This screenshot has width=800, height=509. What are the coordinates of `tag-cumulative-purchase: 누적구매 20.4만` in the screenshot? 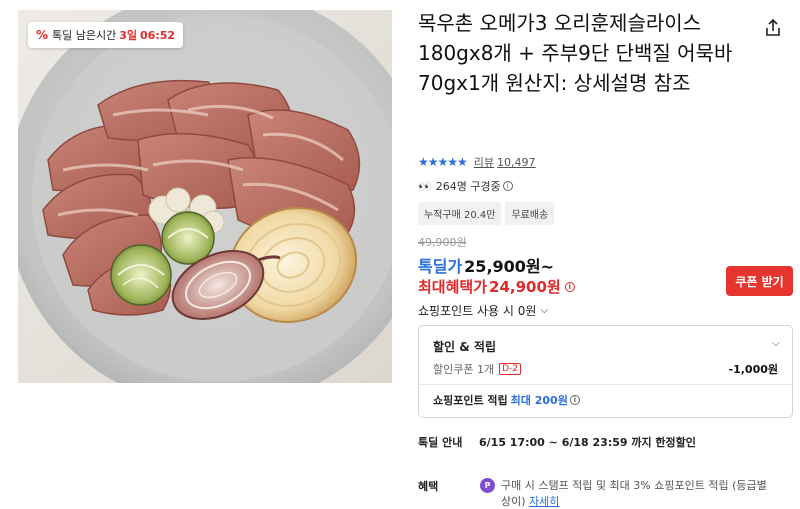 It's located at (460, 213).